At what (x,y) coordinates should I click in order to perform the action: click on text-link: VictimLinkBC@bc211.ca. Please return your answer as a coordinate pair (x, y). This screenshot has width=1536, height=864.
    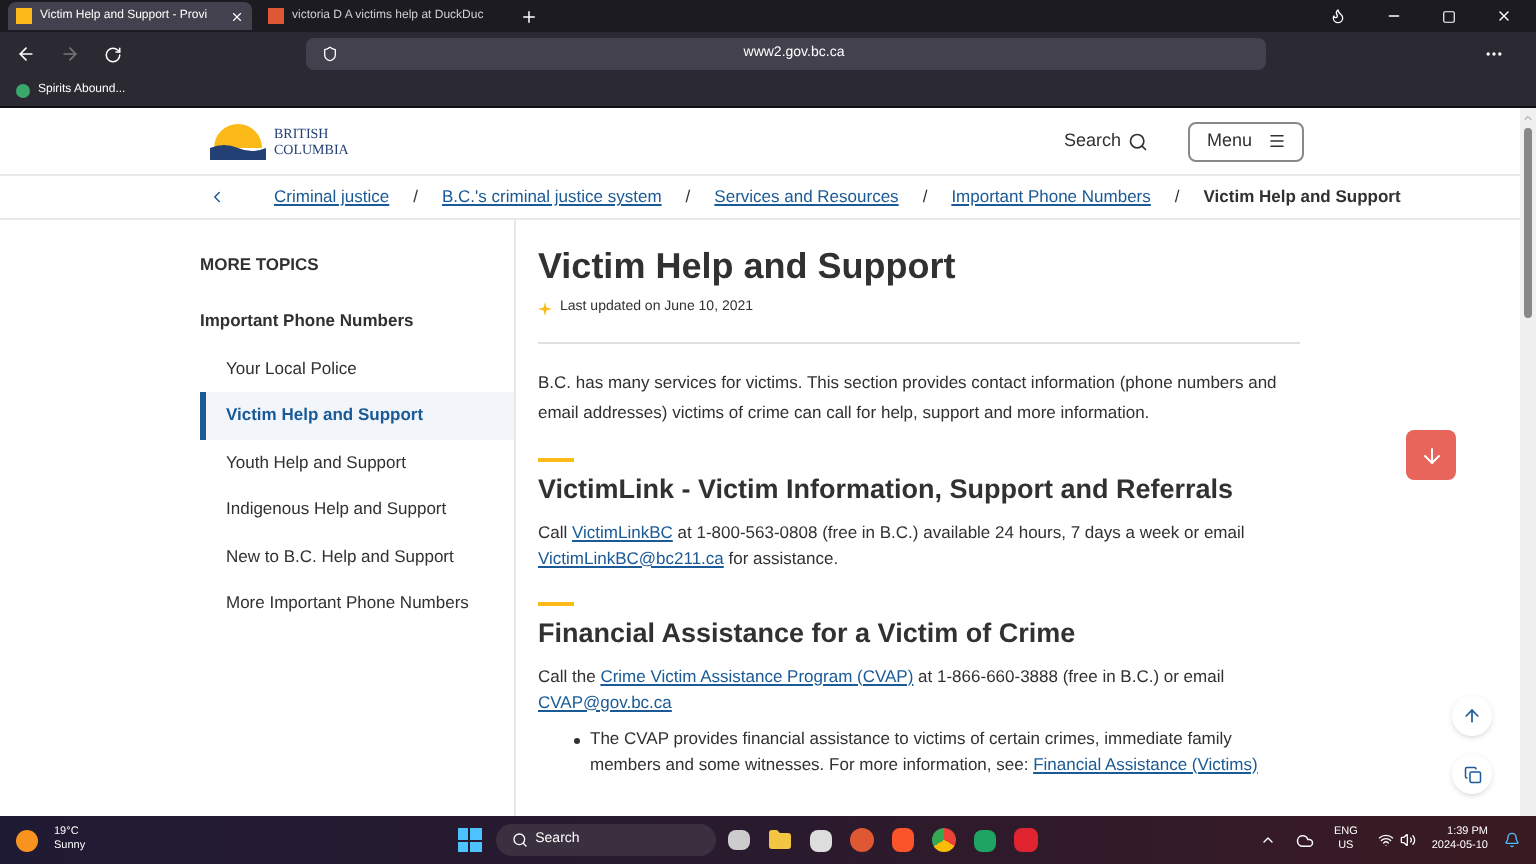
    Looking at the image, I should click on (631, 557).